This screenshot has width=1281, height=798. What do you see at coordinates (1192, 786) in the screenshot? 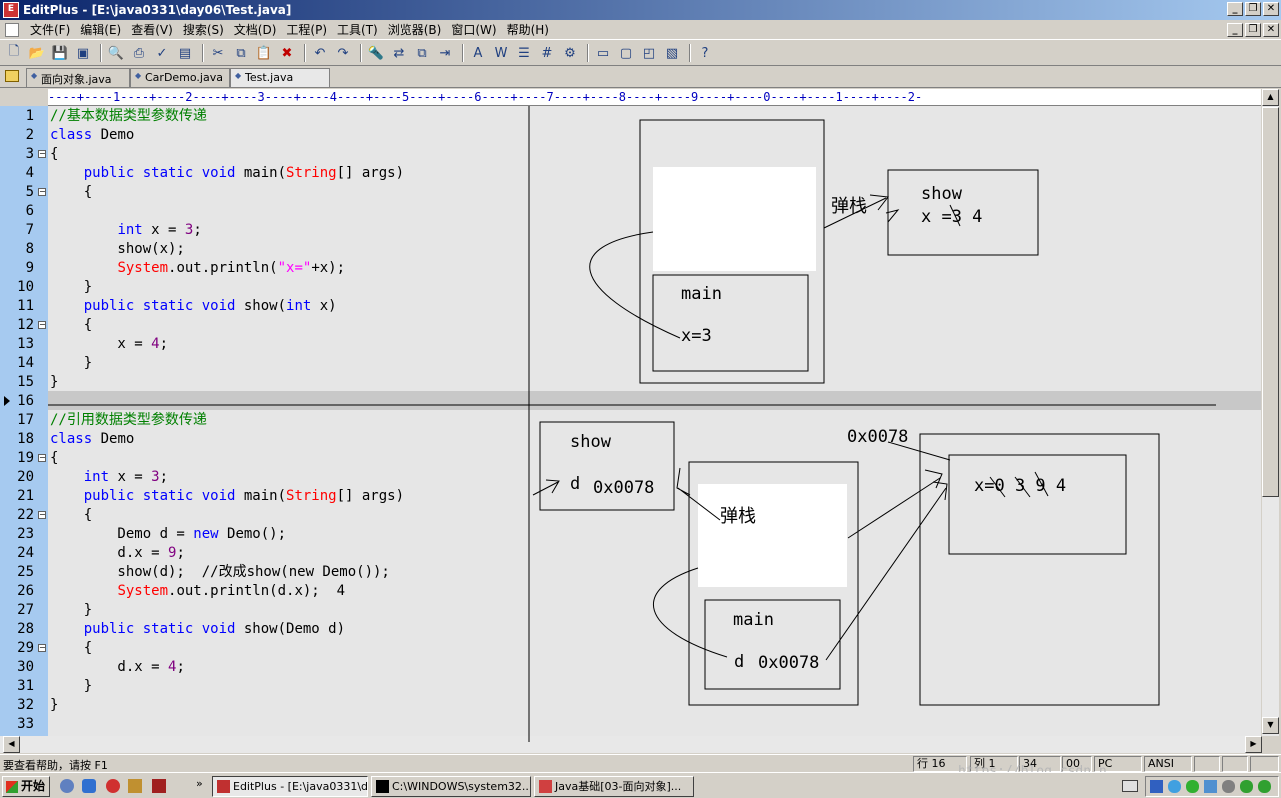
I see `tray-green-icon` at bounding box center [1192, 786].